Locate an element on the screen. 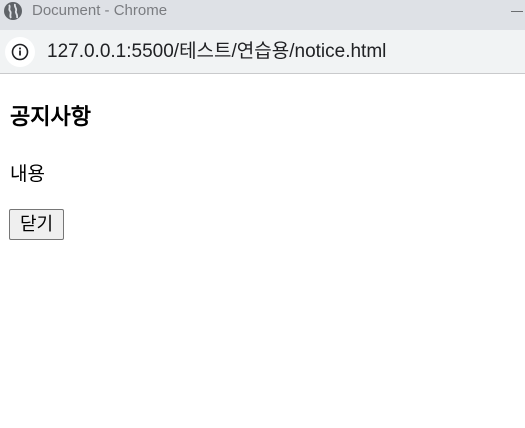 Image resolution: width=525 pixels, height=428 pixels. close-button: 닫기 is located at coordinates (36, 224).